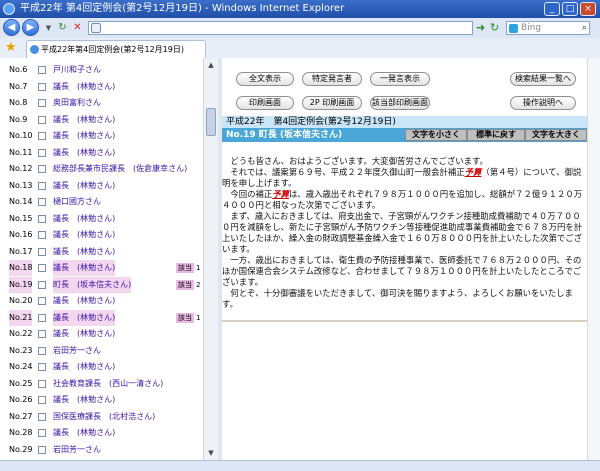  What do you see at coordinates (570, 9) in the screenshot?
I see `maximize-button: □` at bounding box center [570, 9].